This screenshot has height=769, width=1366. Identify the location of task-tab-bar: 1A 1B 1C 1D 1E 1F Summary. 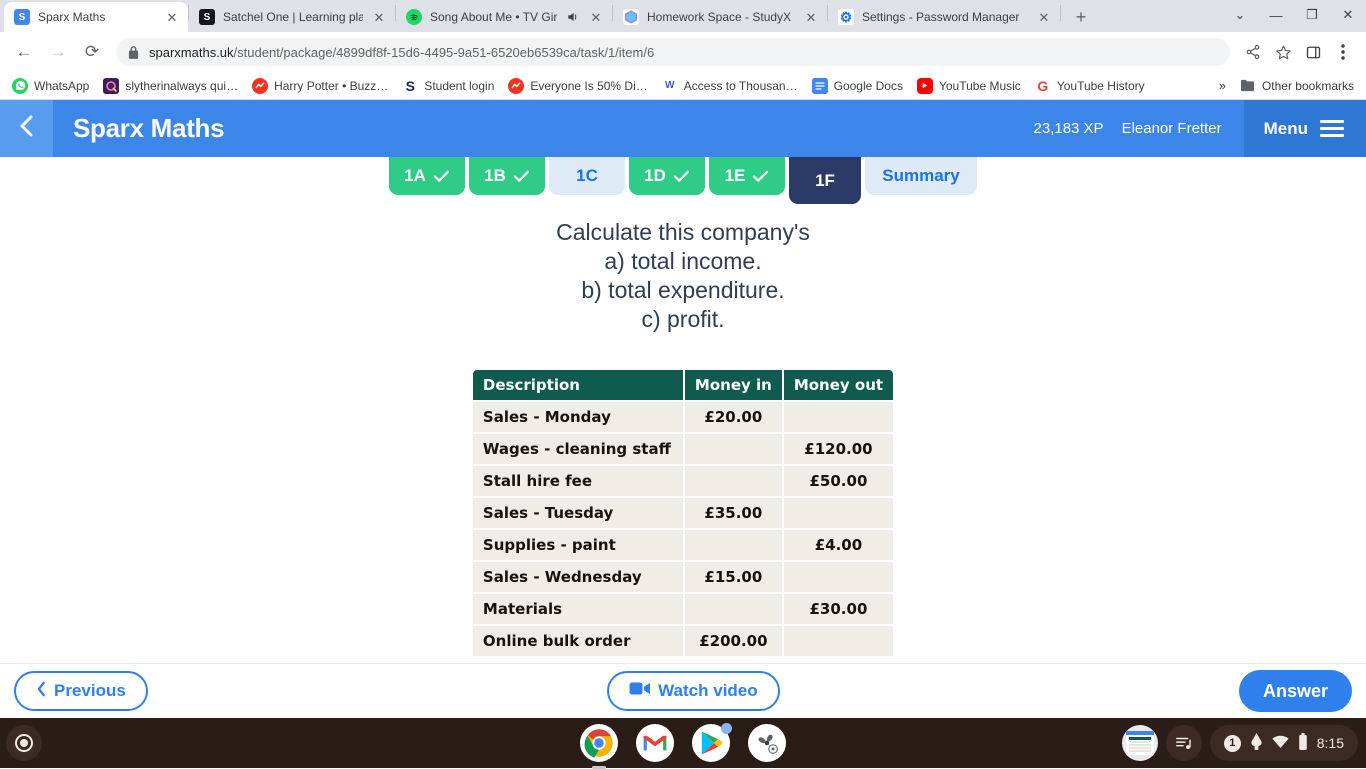
(683, 177).